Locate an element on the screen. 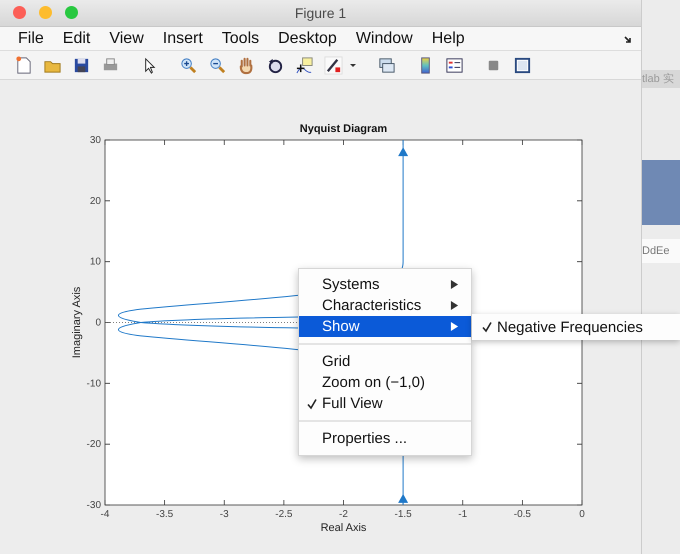 This screenshot has height=554, width=680. tick-label: -2.5 is located at coordinates (283, 514).